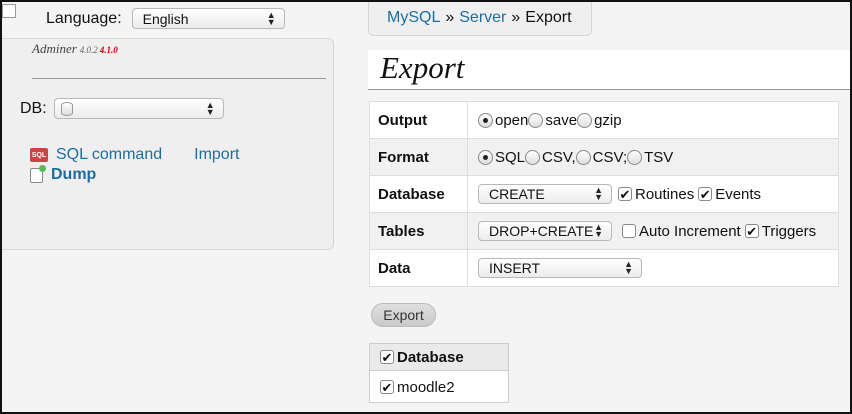  Describe the element at coordinates (73, 175) in the screenshot. I see `dump-link: Dump` at that location.